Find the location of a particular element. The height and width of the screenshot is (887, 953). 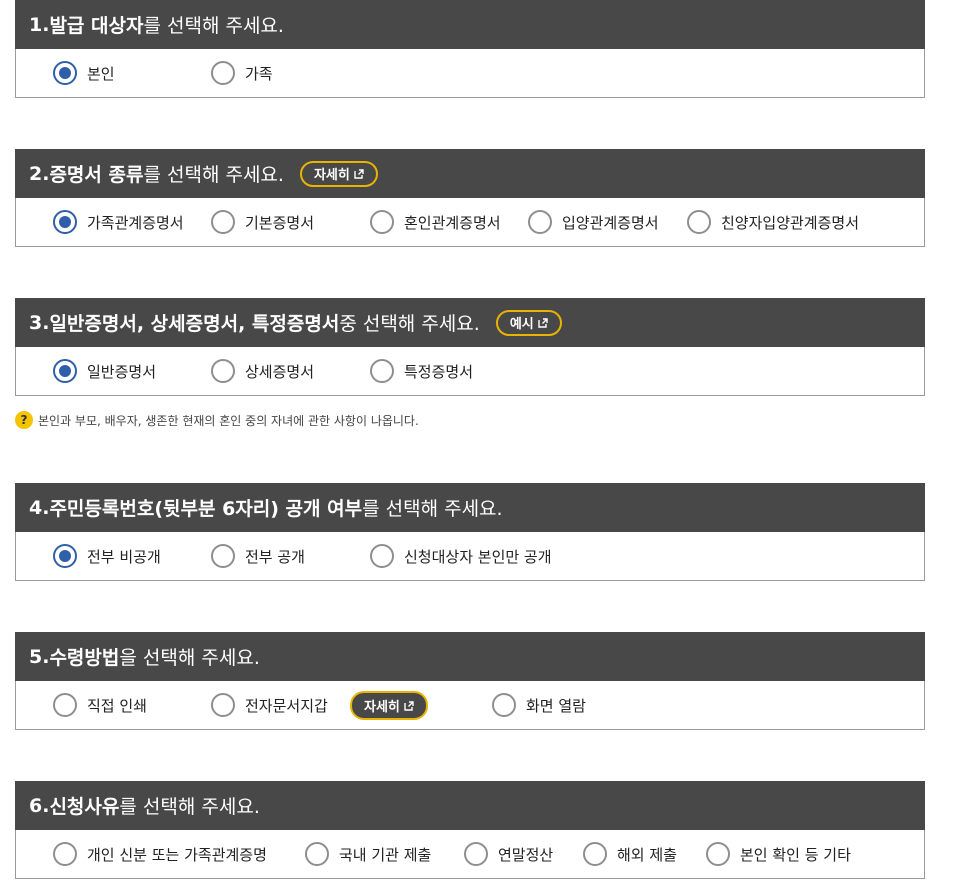

radio-option-all-private: 전부 비공개 is located at coordinates (107, 556).